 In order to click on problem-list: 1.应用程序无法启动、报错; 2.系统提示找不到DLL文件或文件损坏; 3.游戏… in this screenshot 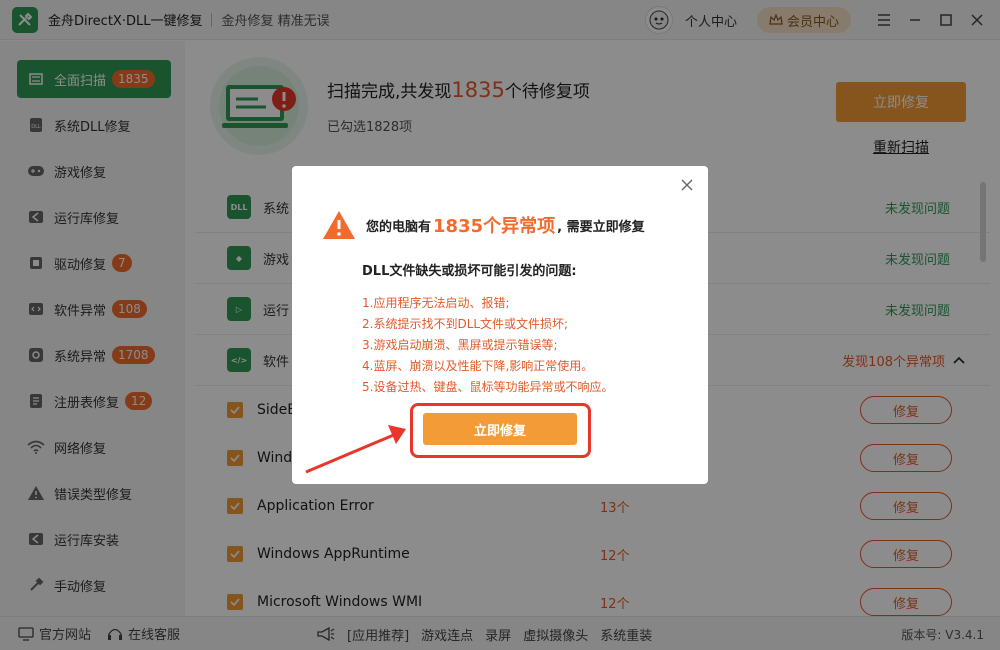, I will do `click(487, 345)`.